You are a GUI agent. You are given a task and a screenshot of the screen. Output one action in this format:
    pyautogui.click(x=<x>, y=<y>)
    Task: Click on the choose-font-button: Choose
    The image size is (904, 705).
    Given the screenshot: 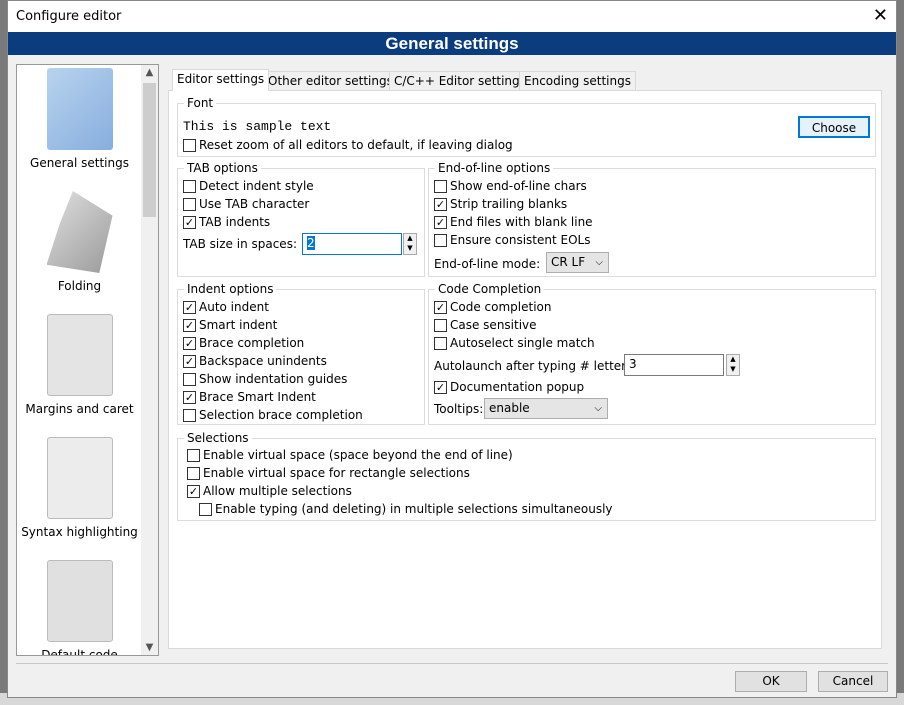 What is the action you would take?
    pyautogui.click(x=834, y=127)
    